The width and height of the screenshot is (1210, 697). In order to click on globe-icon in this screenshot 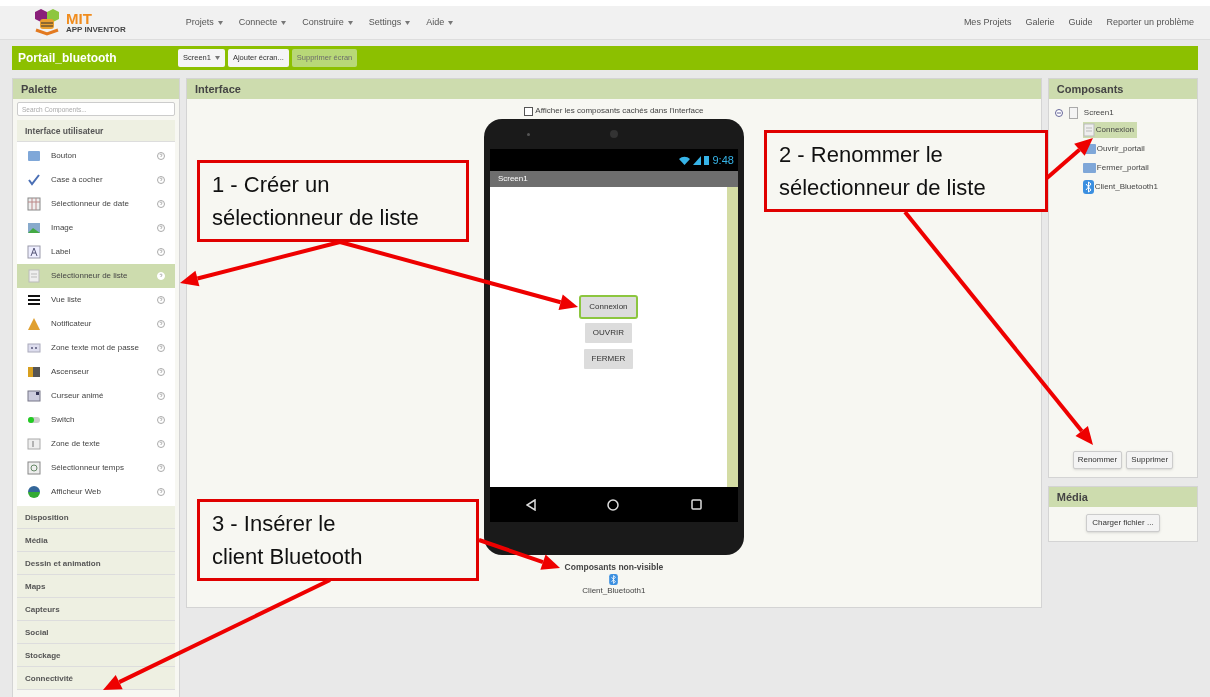, I will do `click(34, 492)`.